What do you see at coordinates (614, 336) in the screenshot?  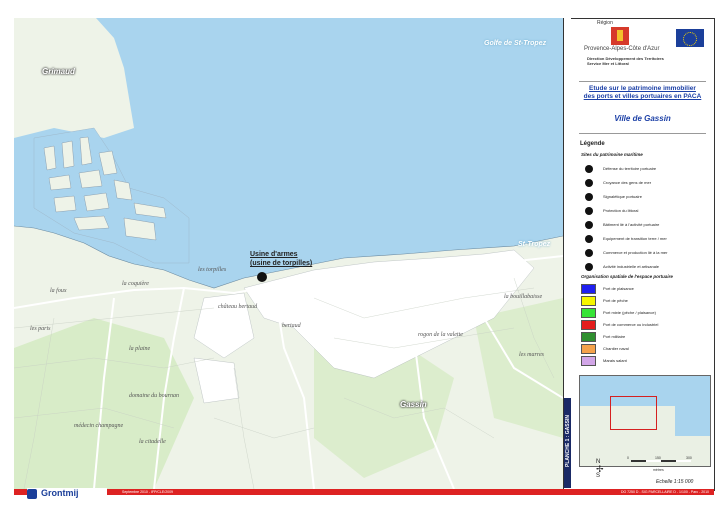 I see `legend-item-label: Port militaire` at bounding box center [614, 336].